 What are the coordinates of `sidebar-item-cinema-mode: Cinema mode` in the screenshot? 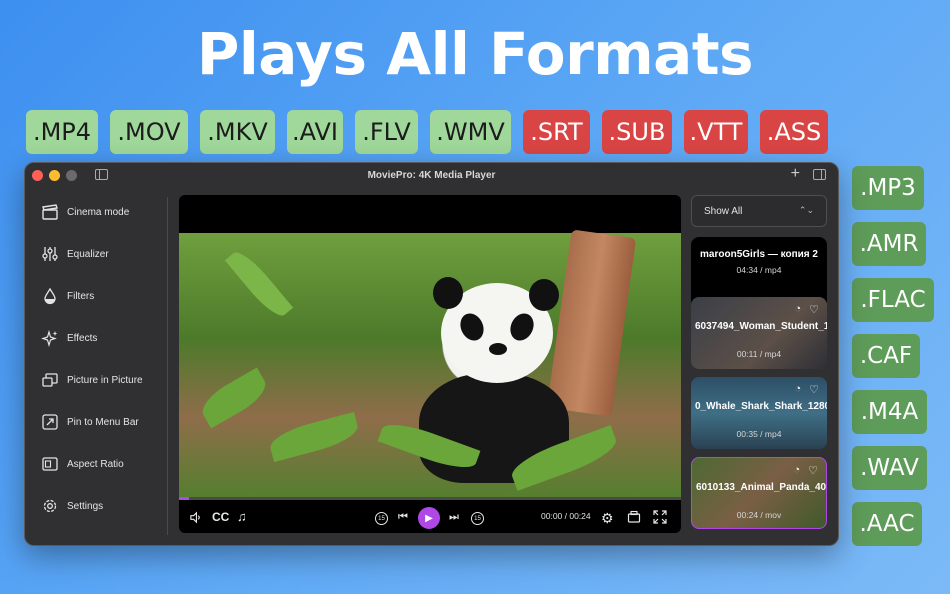 It's located at (85, 212).